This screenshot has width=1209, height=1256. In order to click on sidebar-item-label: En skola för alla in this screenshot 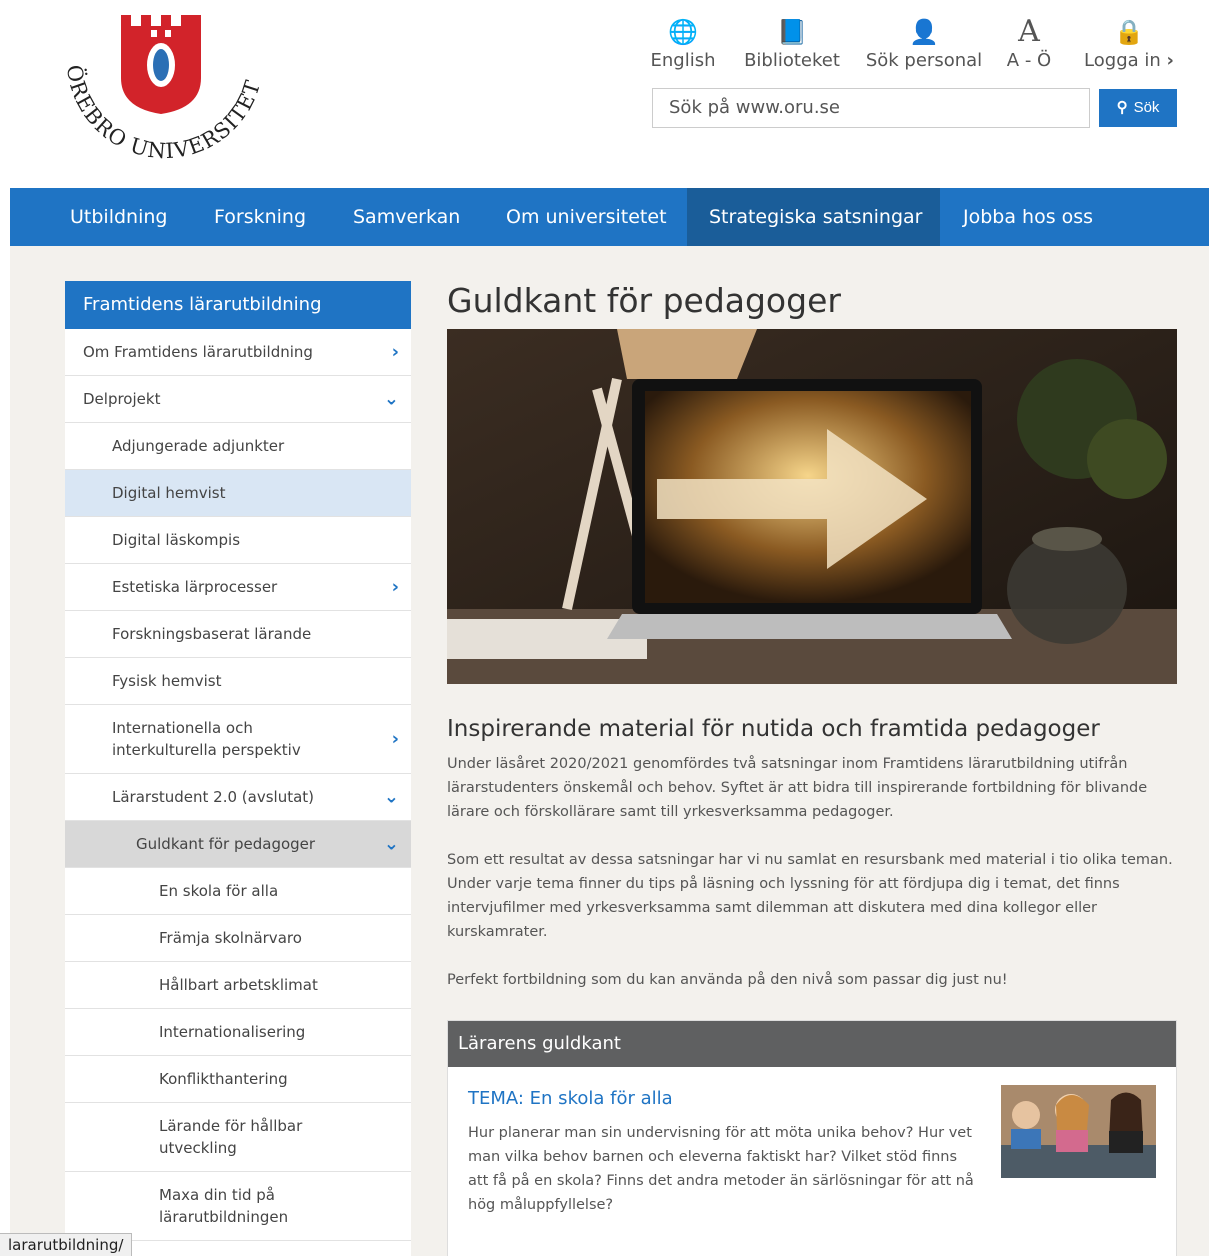, I will do `click(219, 891)`.